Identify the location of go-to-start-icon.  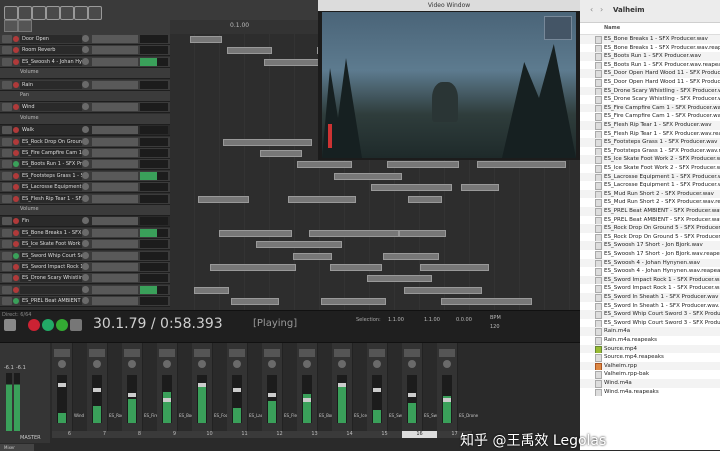
(10, 325).